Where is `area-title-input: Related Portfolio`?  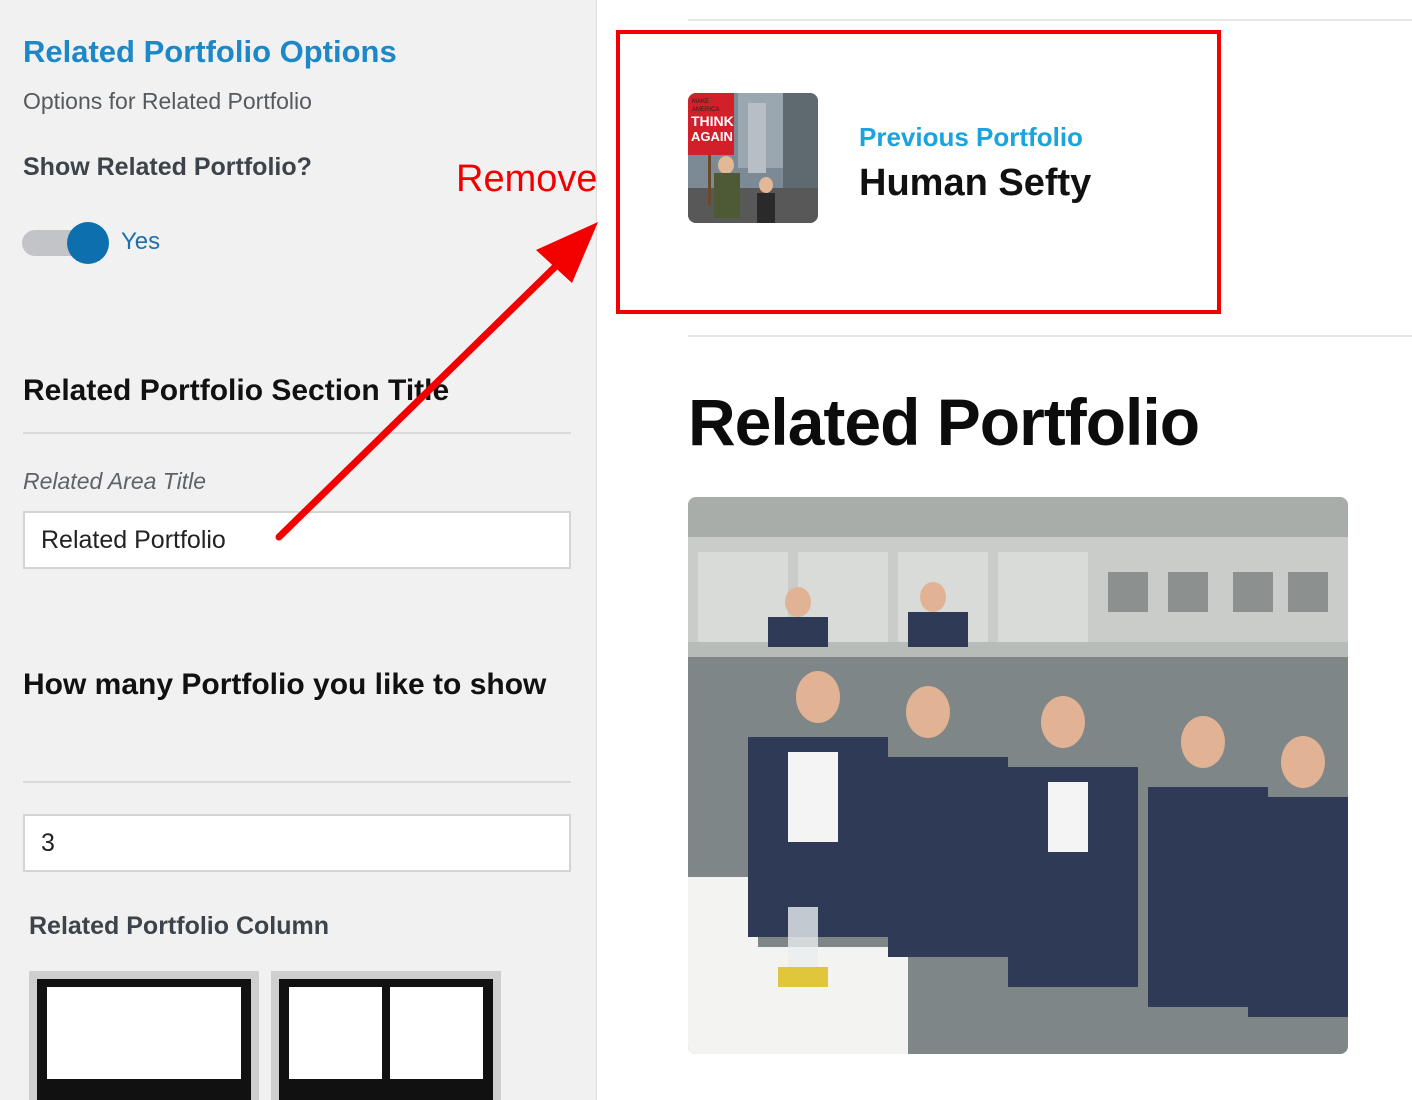 area-title-input: Related Portfolio is located at coordinates (297, 540).